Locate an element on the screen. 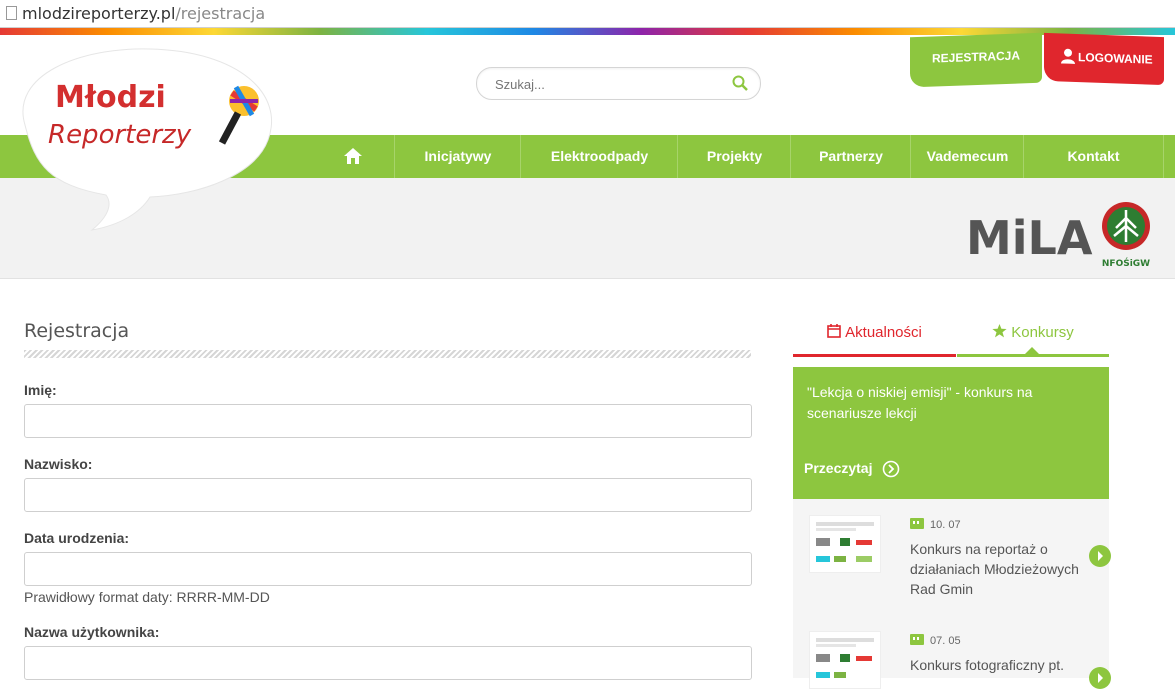  nav-home is located at coordinates (353, 156).